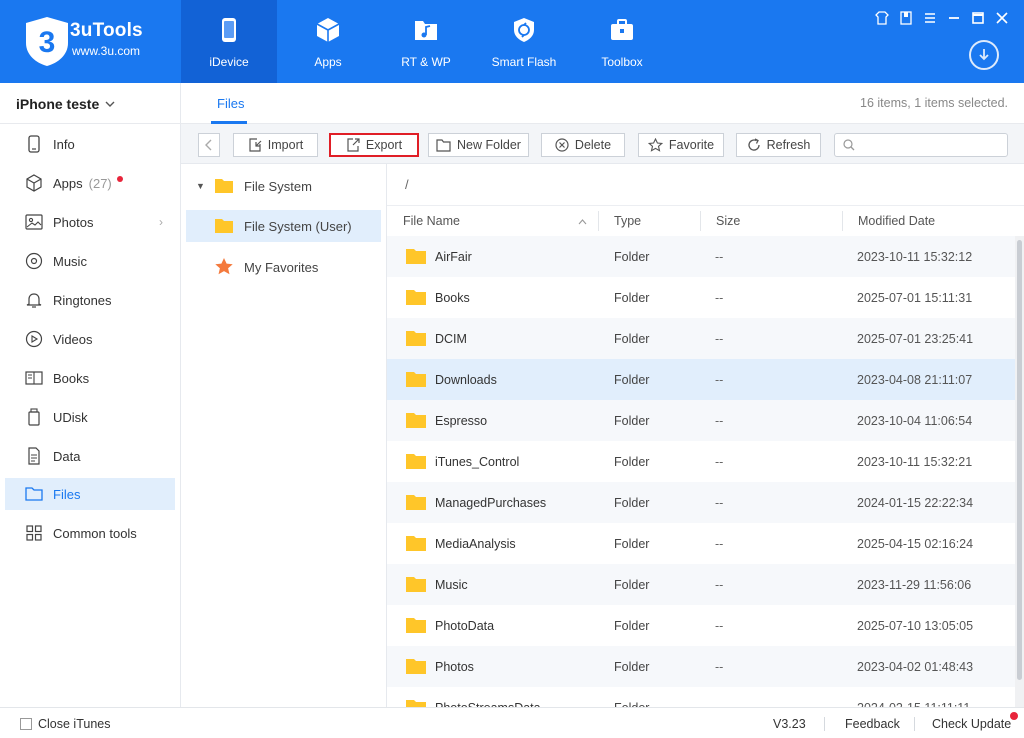 This screenshot has width=1024, height=738. I want to click on search-box, so click(921, 145).